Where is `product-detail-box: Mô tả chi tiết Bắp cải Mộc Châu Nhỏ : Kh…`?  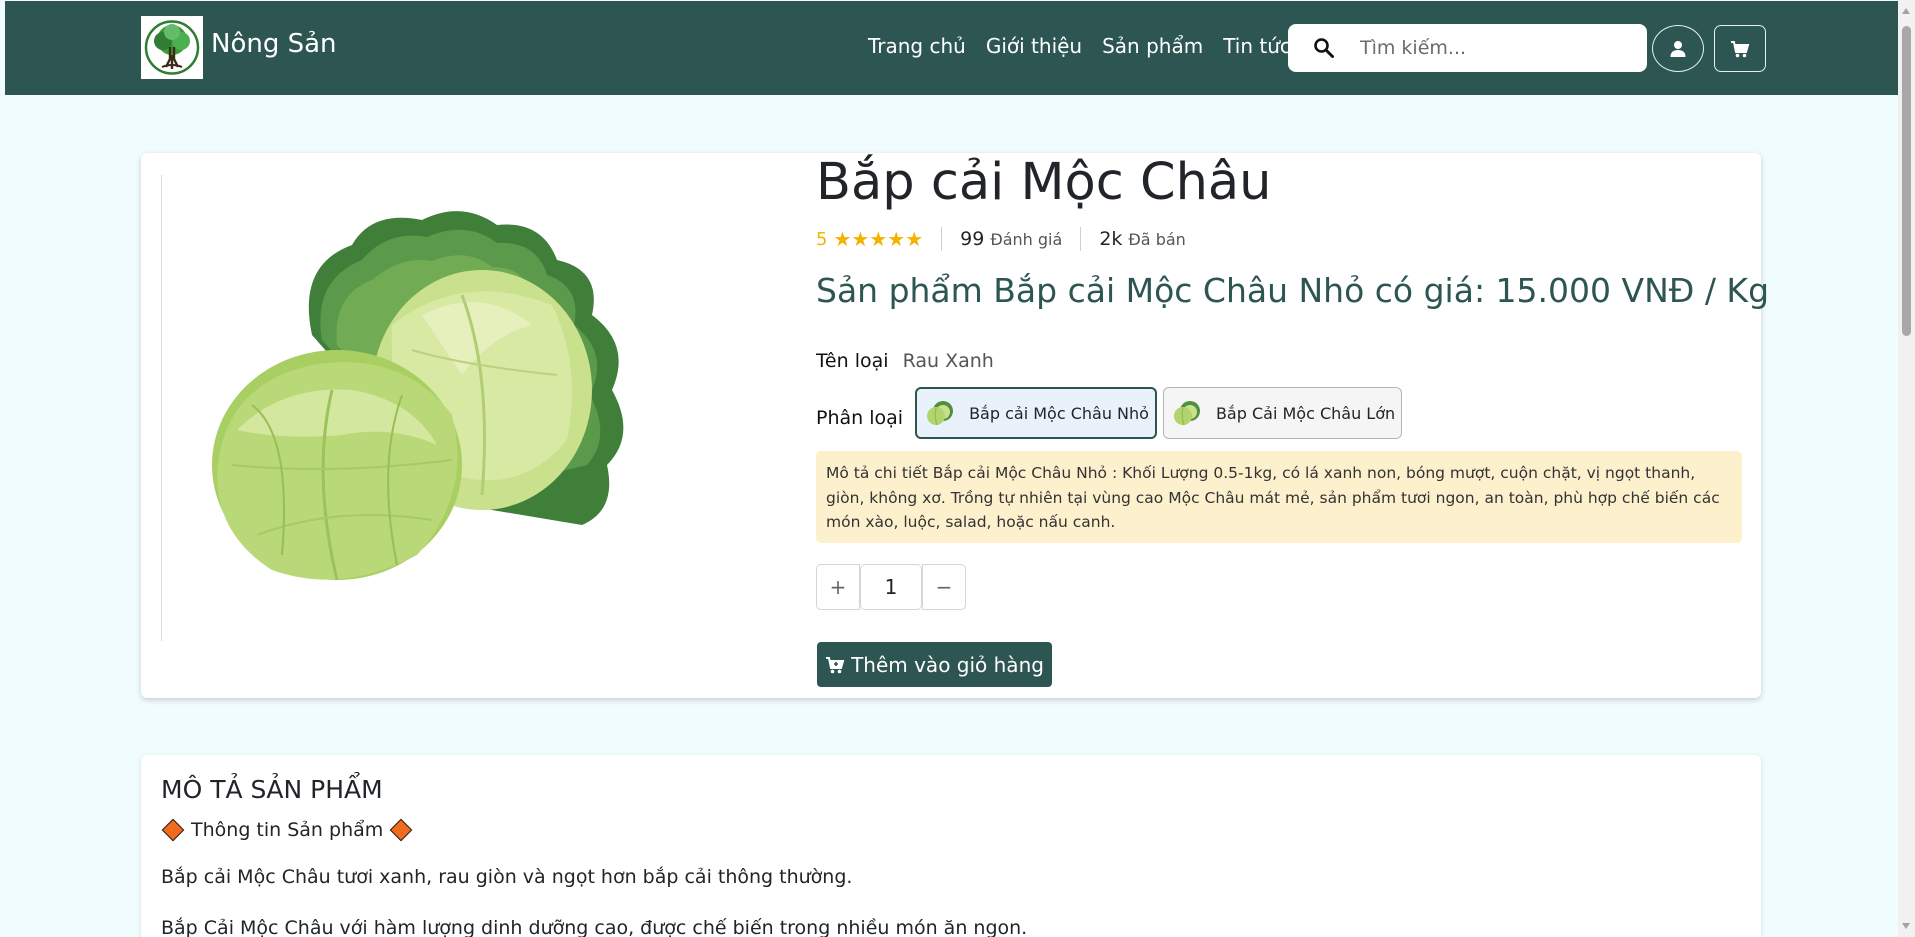
product-detail-box: Mô tả chi tiết Bắp cải Mộc Châu Nhỏ : Kh… is located at coordinates (1279, 497).